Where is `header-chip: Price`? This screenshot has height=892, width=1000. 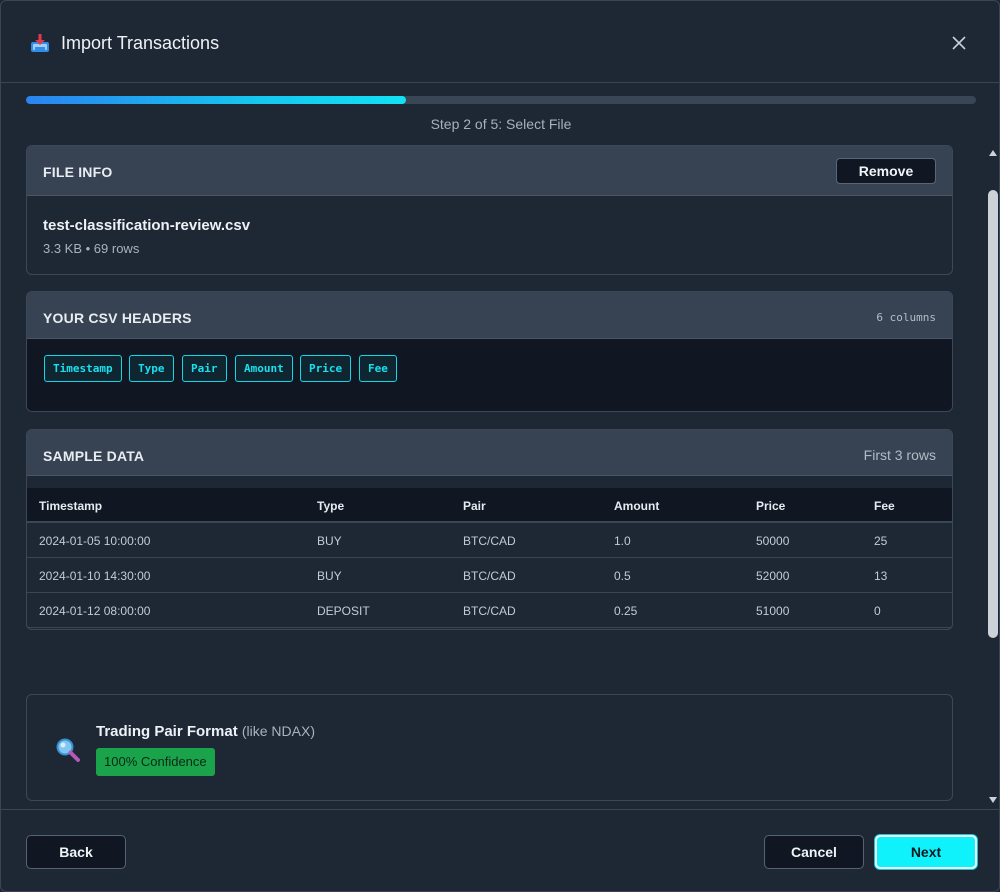 header-chip: Price is located at coordinates (326, 368).